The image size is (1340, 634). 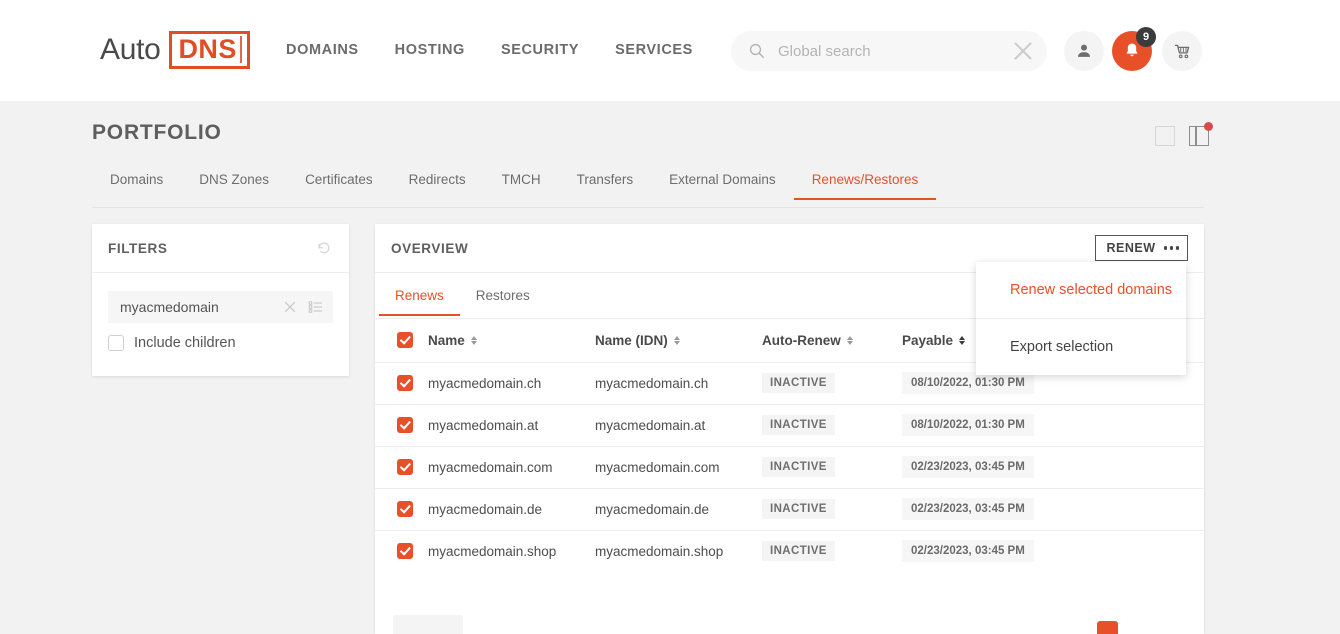 What do you see at coordinates (511, 340) in the screenshot?
I see `column-header-name: Name` at bounding box center [511, 340].